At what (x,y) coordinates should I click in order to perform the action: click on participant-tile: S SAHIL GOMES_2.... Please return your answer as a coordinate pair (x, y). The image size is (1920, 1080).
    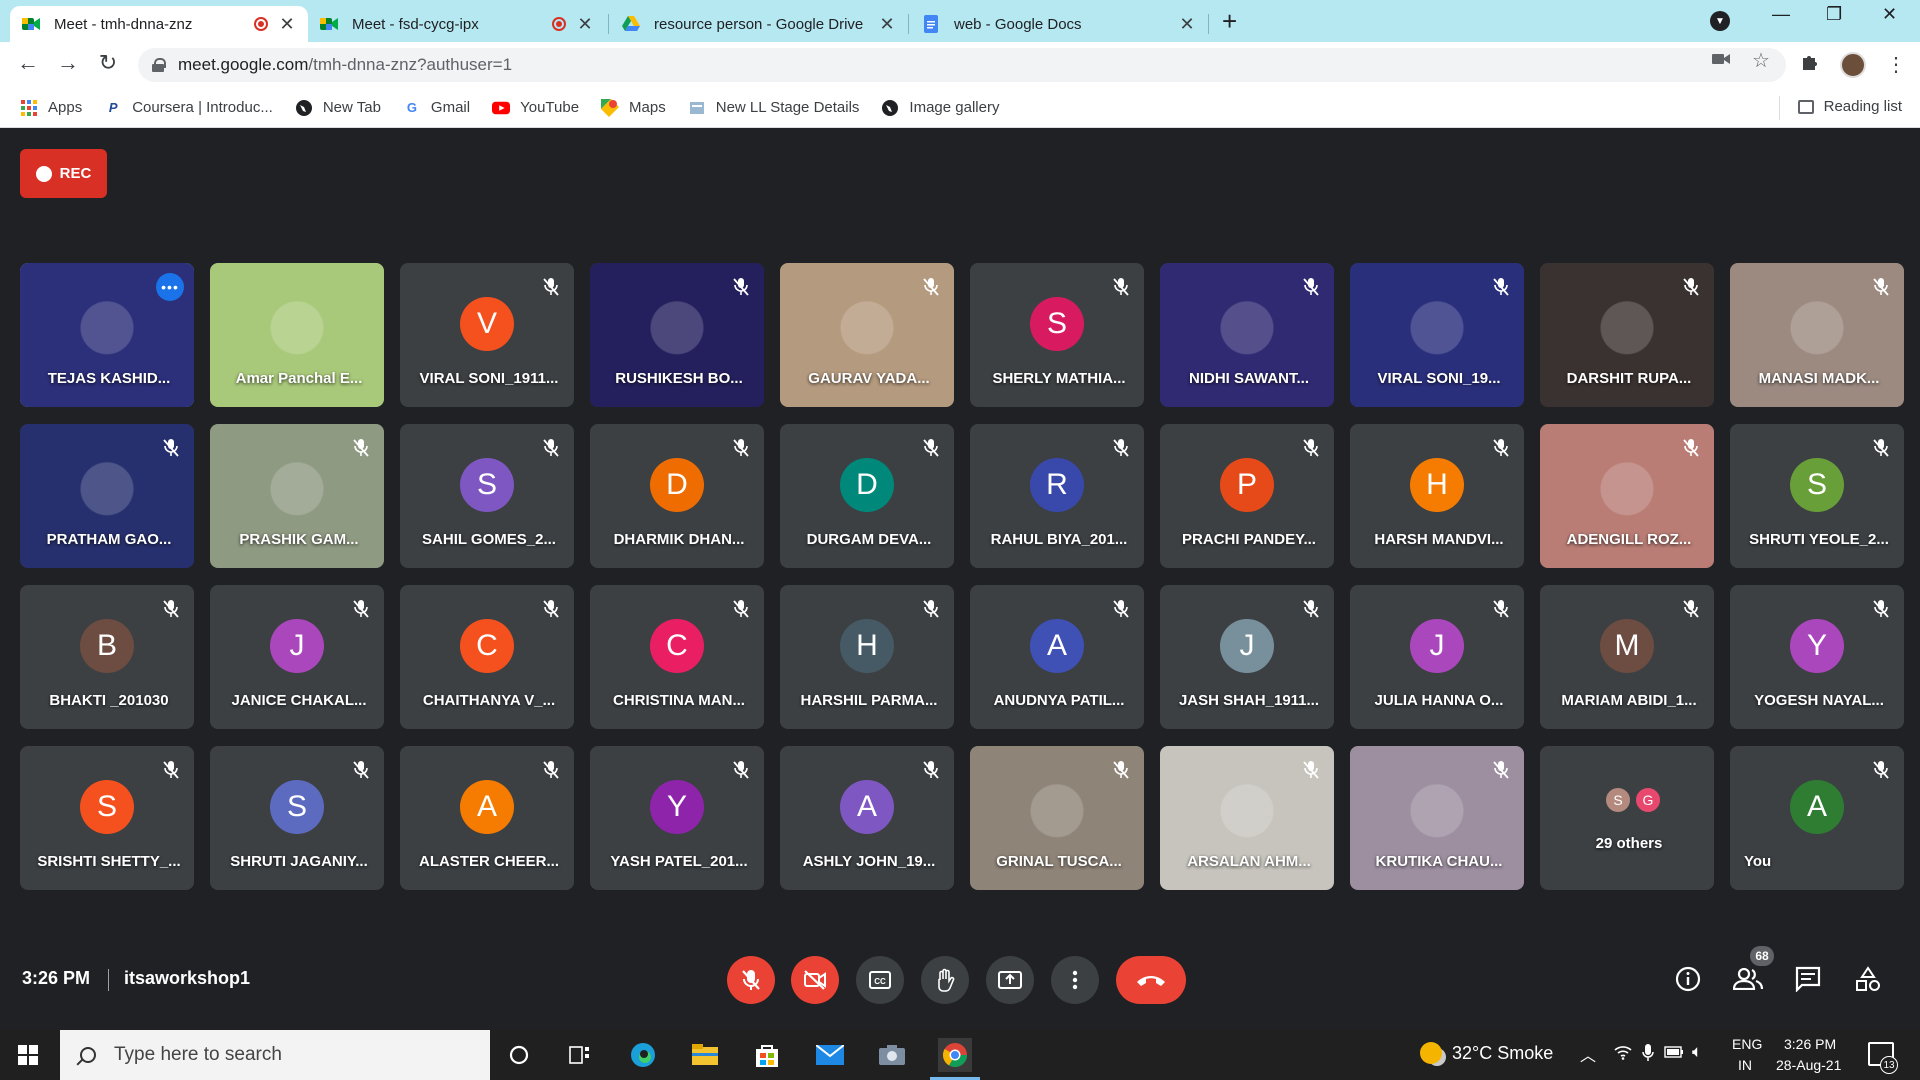
    Looking at the image, I should click on (487, 496).